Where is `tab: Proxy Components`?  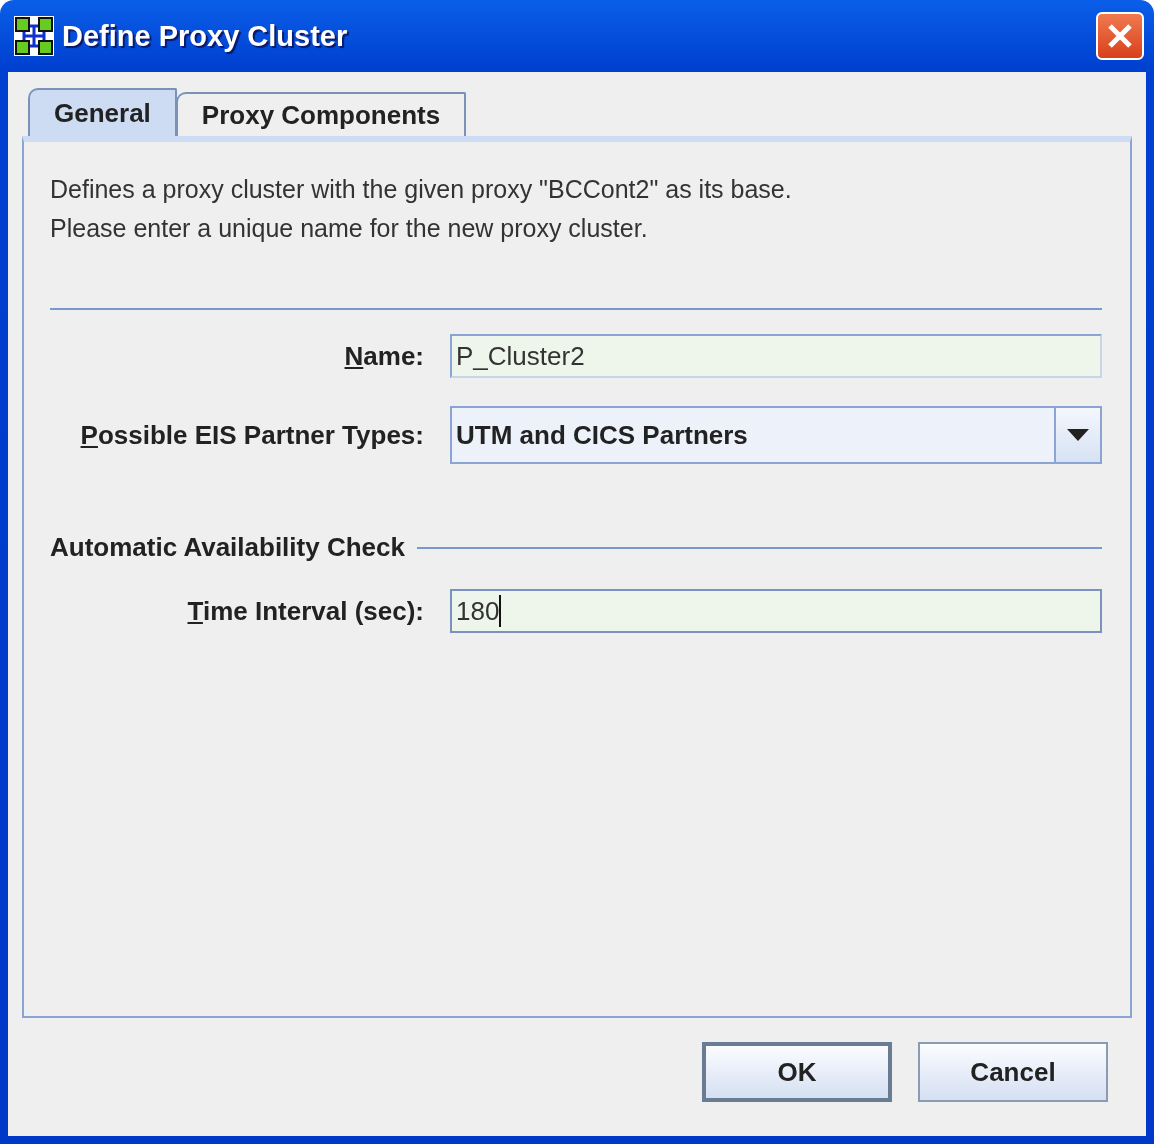 tab: Proxy Components is located at coordinates (321, 114).